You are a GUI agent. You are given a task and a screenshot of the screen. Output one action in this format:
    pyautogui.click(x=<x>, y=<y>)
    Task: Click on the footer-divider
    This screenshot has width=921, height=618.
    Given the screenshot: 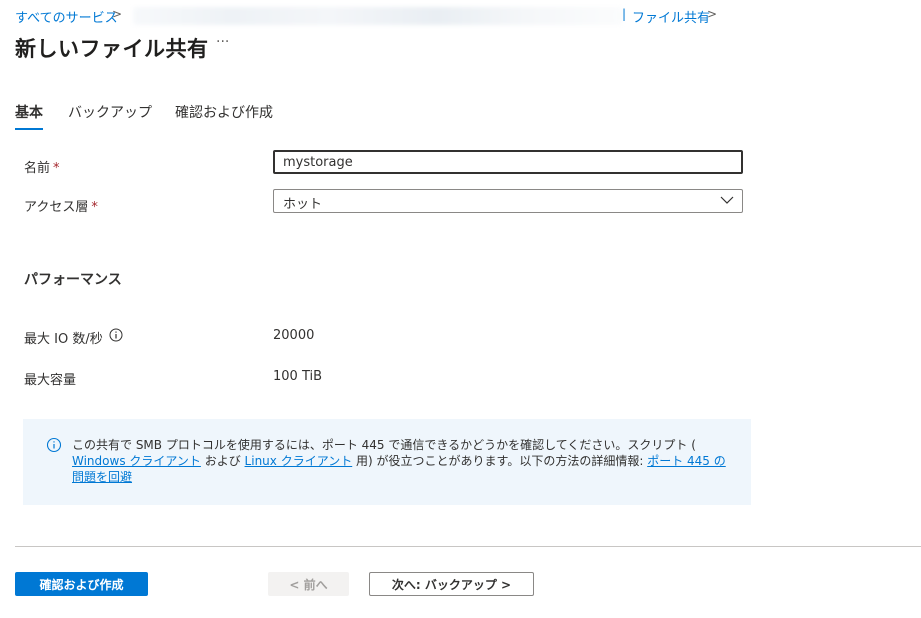 What is the action you would take?
    pyautogui.click(x=468, y=546)
    